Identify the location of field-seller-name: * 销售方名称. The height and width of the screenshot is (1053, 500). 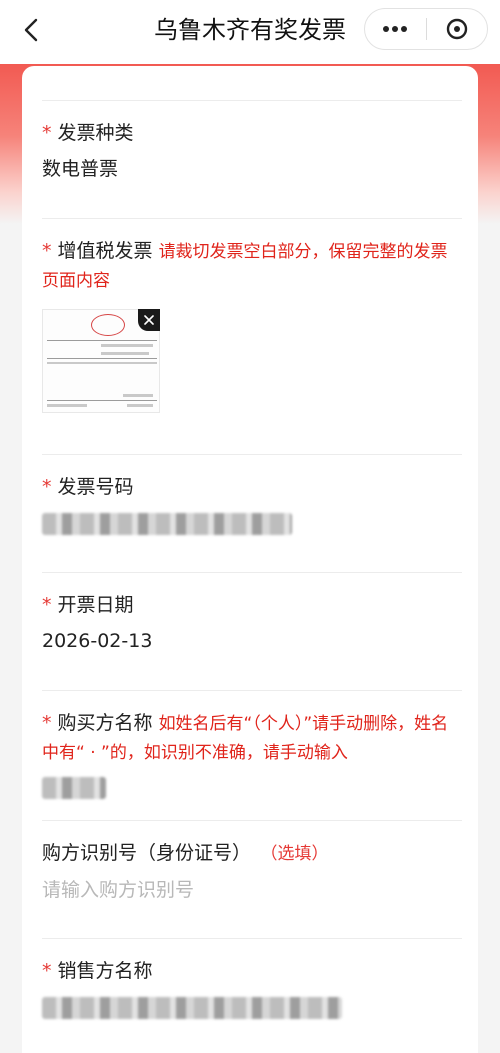
(252, 995).